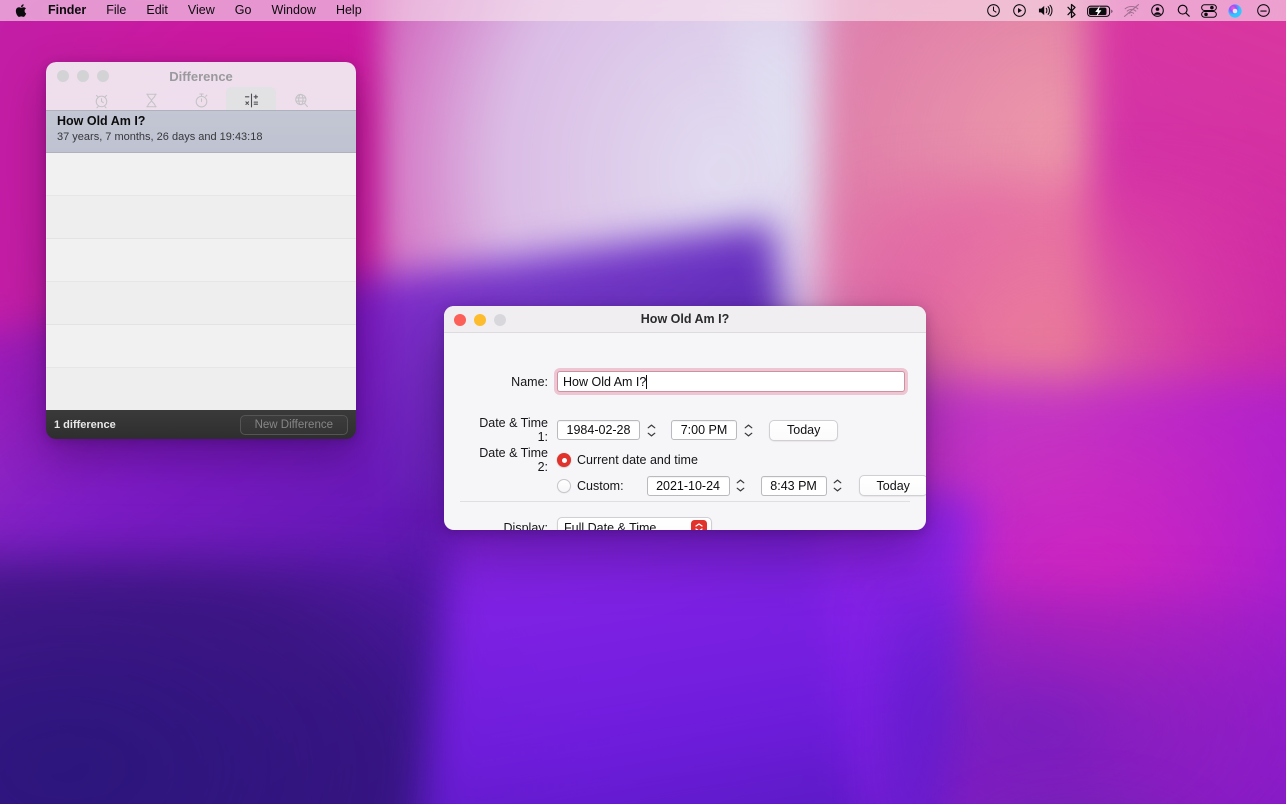 The image size is (1286, 804). I want to click on custom-time-stepper, so click(838, 486).